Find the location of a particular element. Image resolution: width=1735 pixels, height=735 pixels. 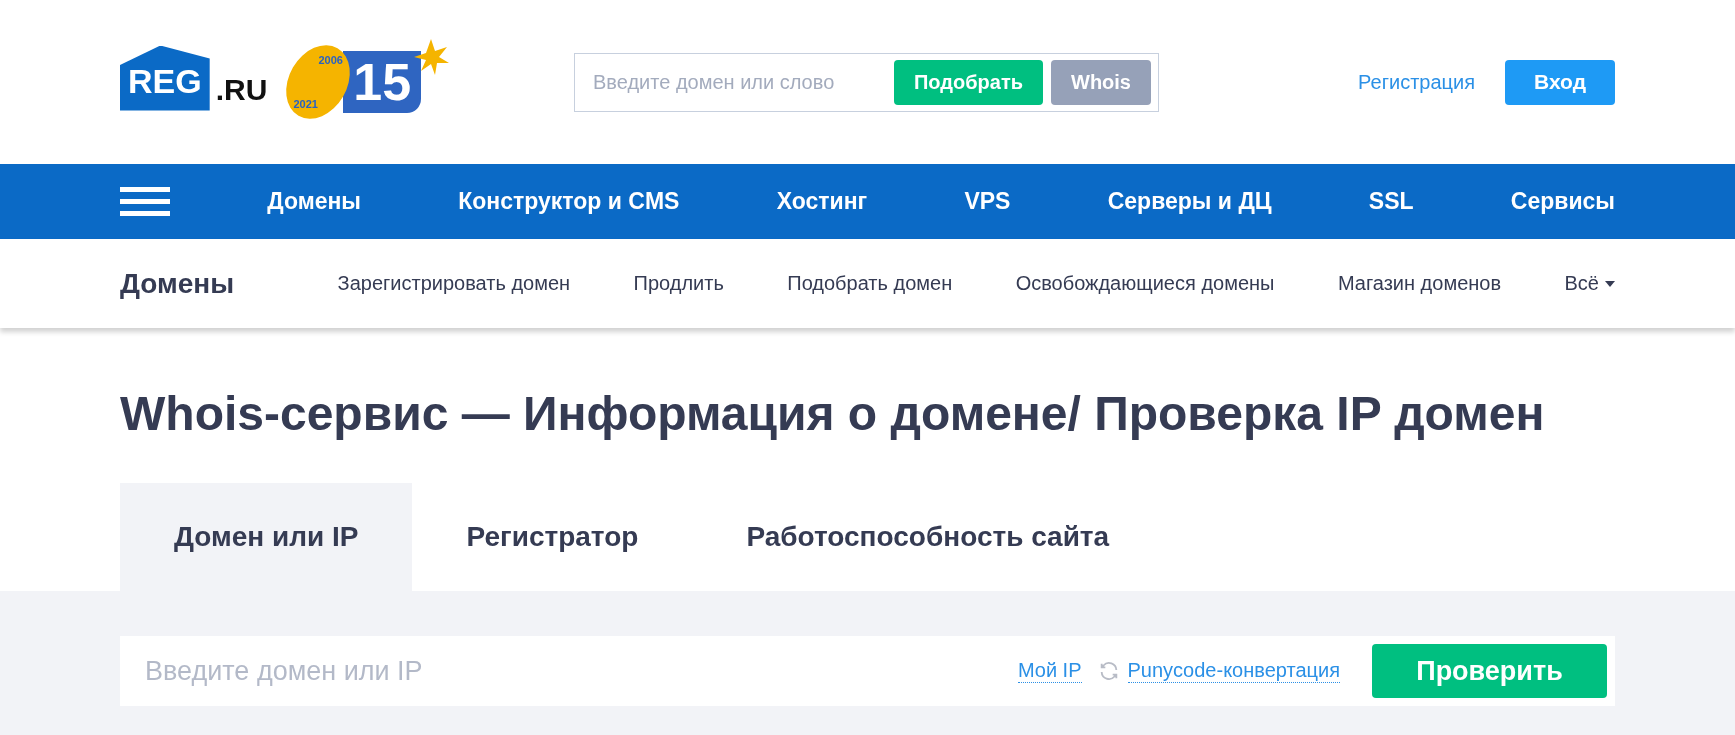

more-dropdown: Всё is located at coordinates (1589, 283).